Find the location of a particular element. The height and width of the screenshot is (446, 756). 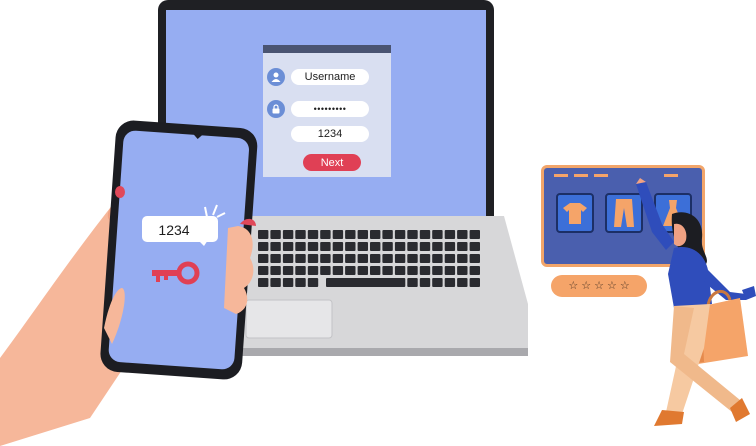

user-icon is located at coordinates (276, 77).